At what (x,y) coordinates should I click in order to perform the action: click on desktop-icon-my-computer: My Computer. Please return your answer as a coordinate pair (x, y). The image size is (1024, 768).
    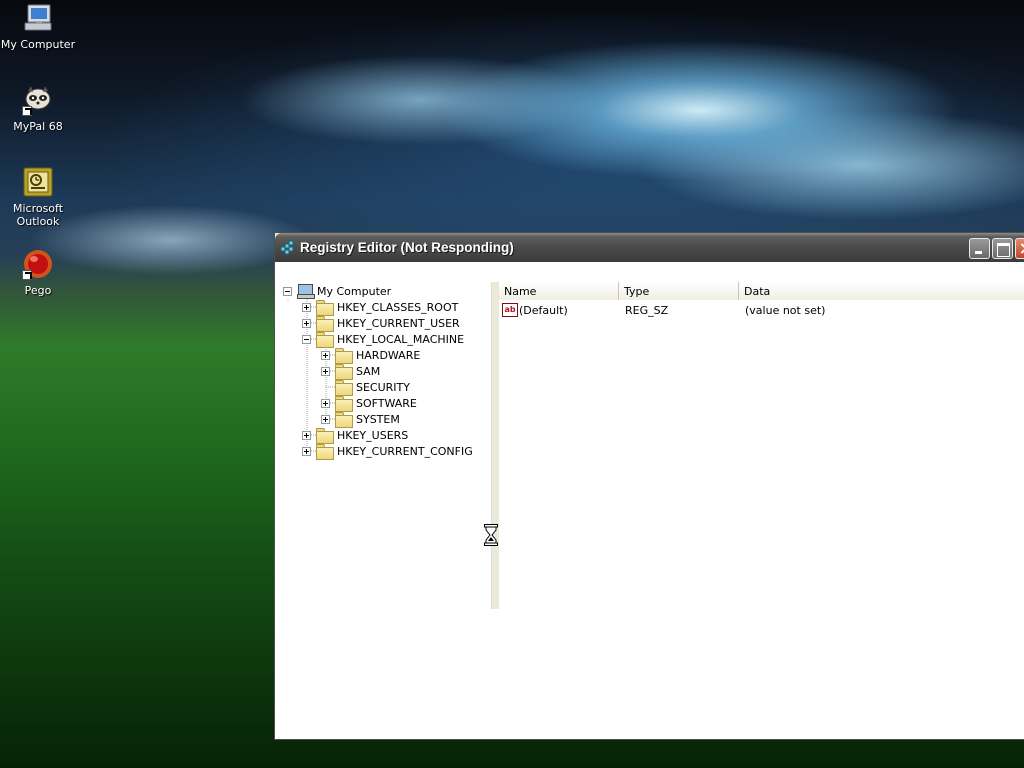
    Looking at the image, I should click on (38, 26).